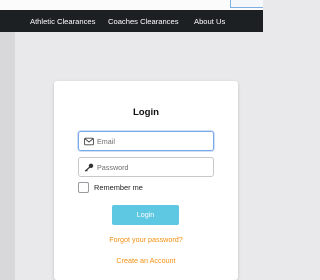  What do you see at coordinates (146, 240) in the screenshot?
I see `forgot-password-link: Forgot your password?` at bounding box center [146, 240].